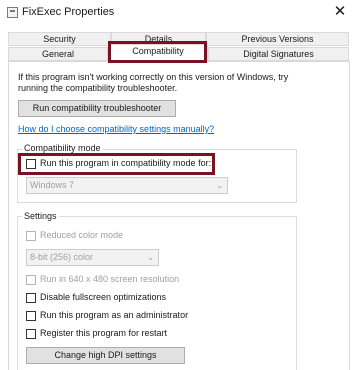 The height and width of the screenshot is (370, 354). Describe the element at coordinates (116, 164) in the screenshot. I see `compat-mode-highlight` at that location.